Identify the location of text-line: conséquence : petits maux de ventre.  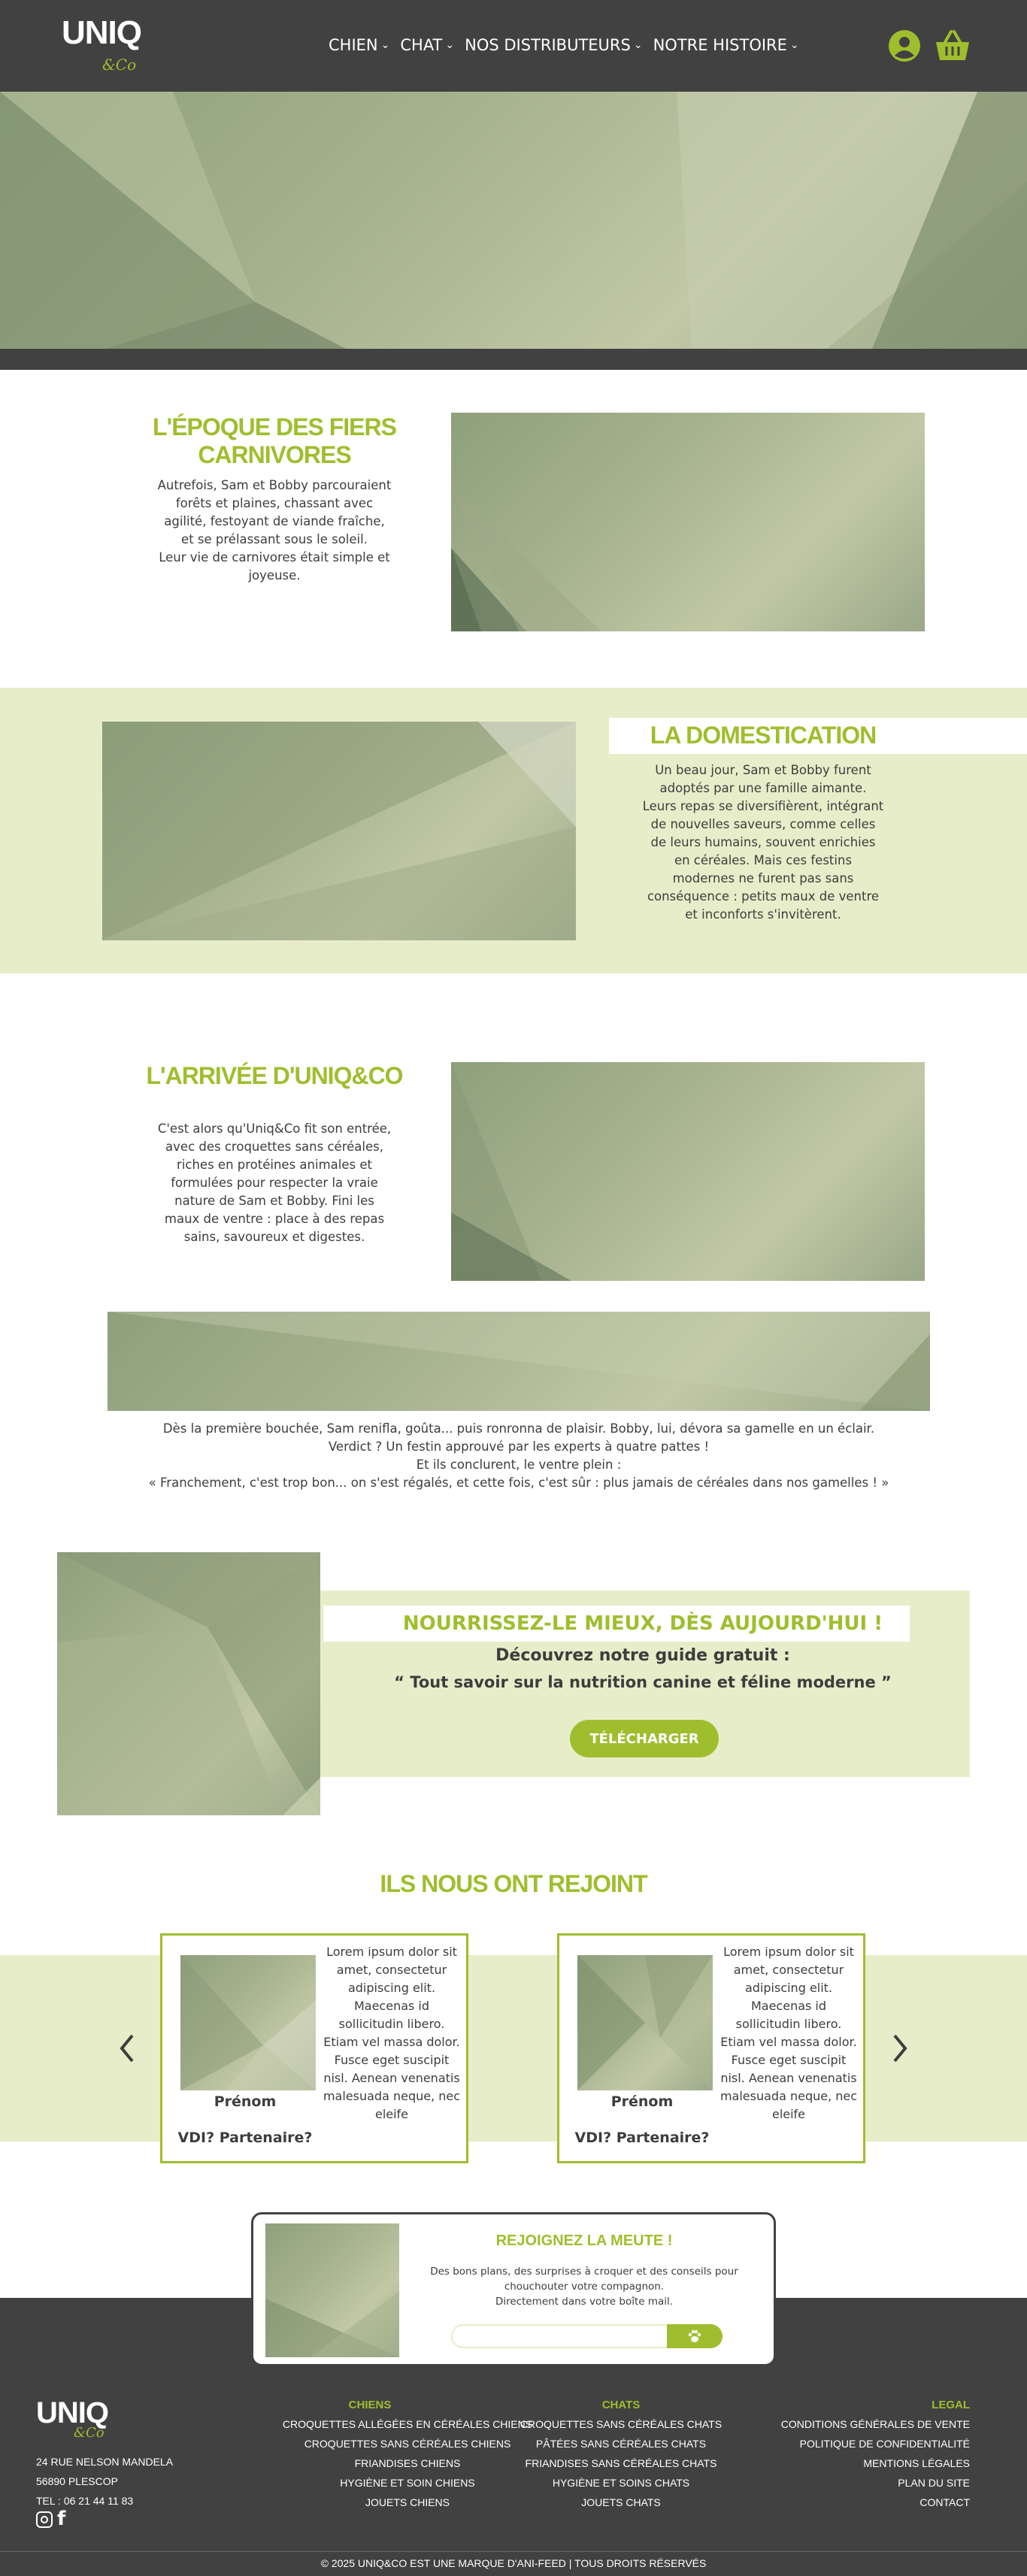
(763, 896).